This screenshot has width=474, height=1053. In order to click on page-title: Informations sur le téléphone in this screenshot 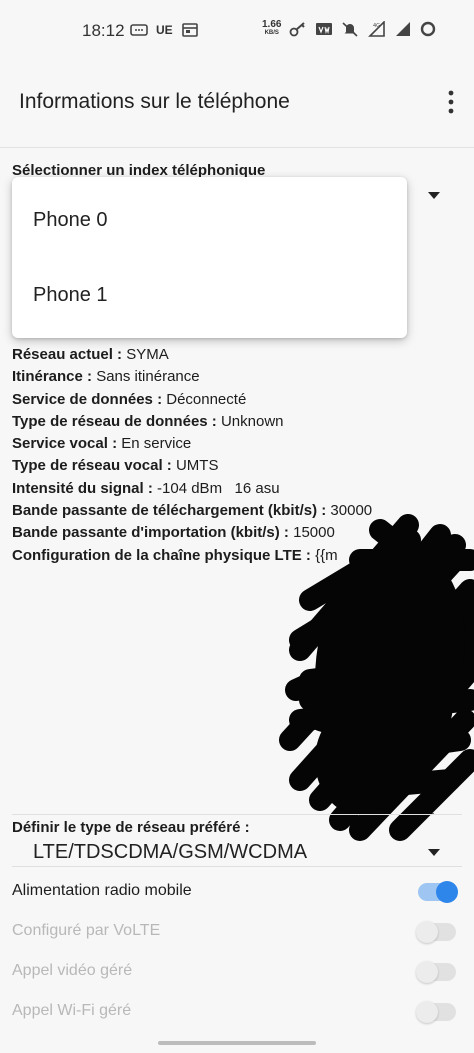, I will do `click(154, 101)`.